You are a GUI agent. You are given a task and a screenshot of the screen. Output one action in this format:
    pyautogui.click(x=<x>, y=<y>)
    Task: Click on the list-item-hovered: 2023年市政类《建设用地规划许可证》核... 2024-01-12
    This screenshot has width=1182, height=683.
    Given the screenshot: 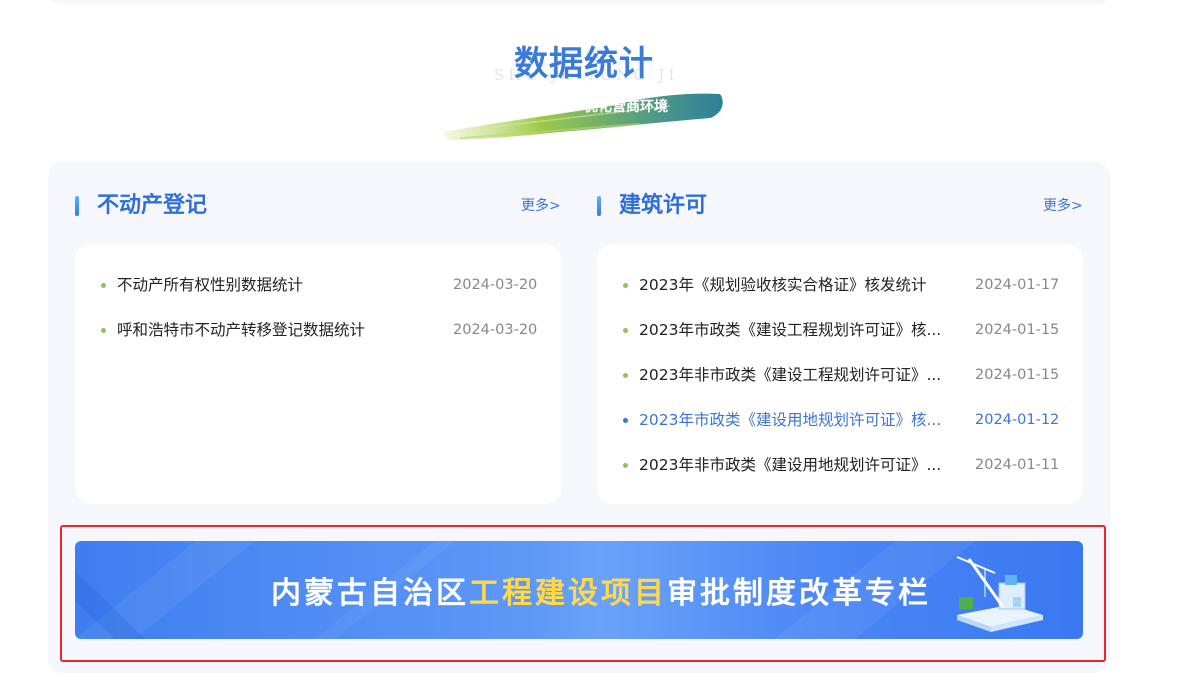 What is the action you would take?
    pyautogui.click(x=841, y=420)
    